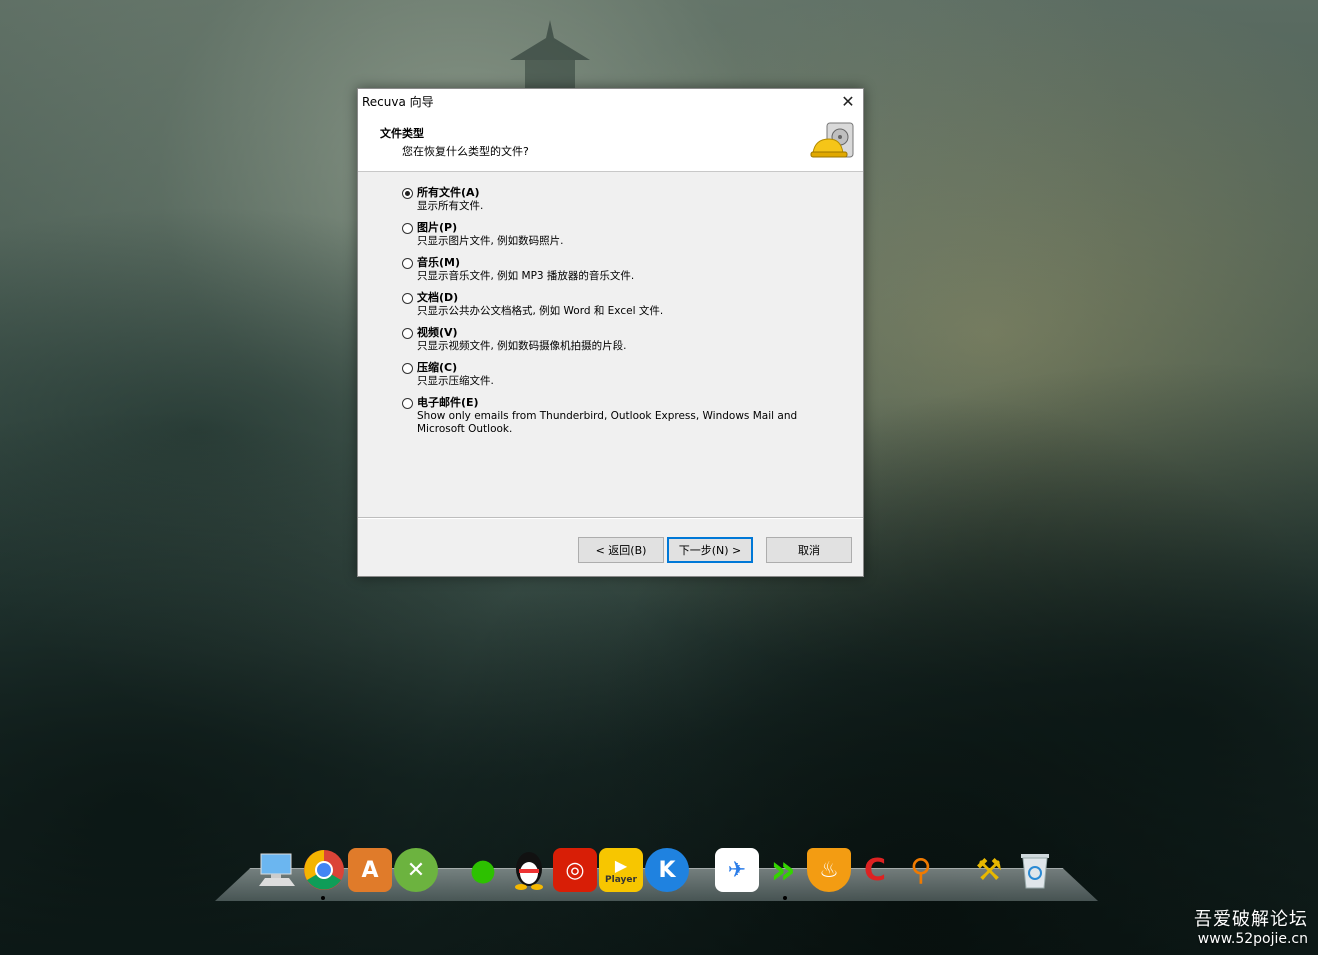 This screenshot has width=1318, height=955. I want to click on watermark-url: www.52pojie.cn, so click(1252, 939).